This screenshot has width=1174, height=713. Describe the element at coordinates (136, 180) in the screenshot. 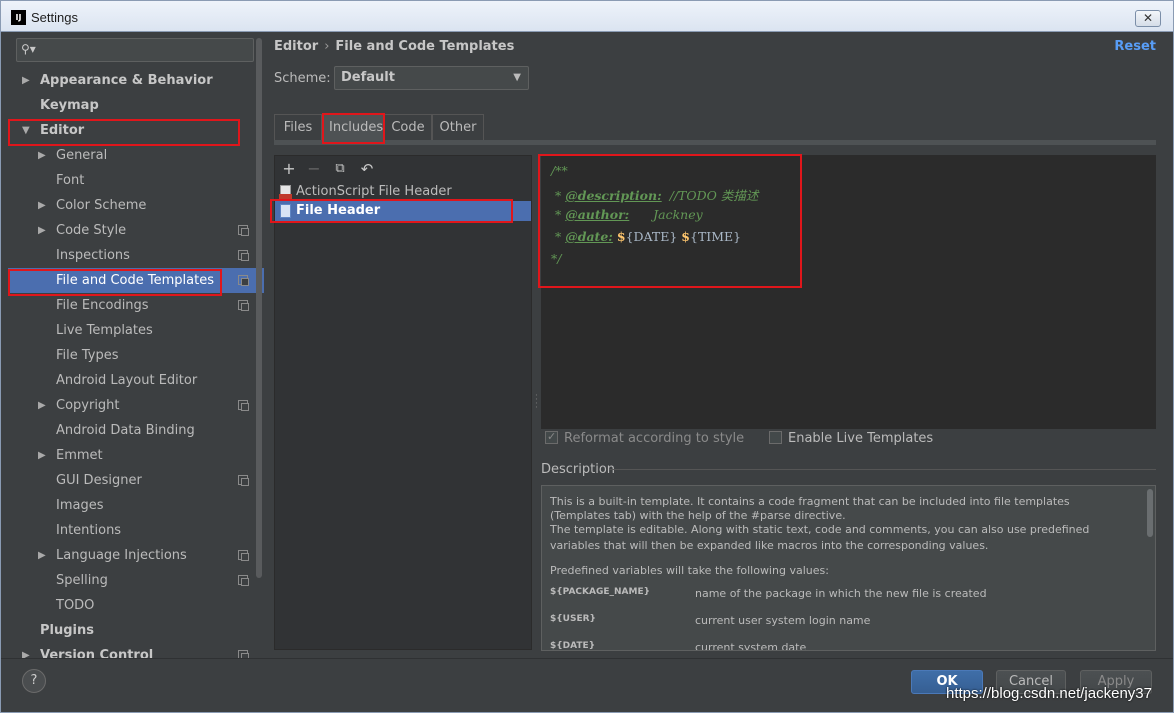

I see `sidebar-item-font: Font` at that location.